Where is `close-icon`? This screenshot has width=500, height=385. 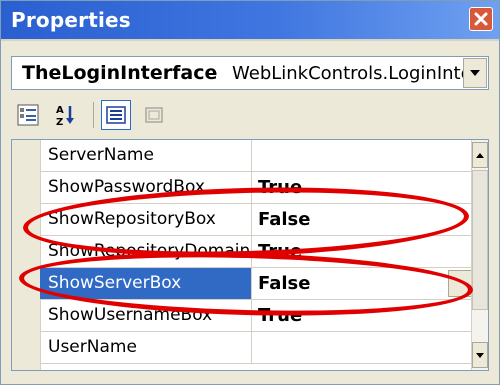
close-icon is located at coordinates (481, 19).